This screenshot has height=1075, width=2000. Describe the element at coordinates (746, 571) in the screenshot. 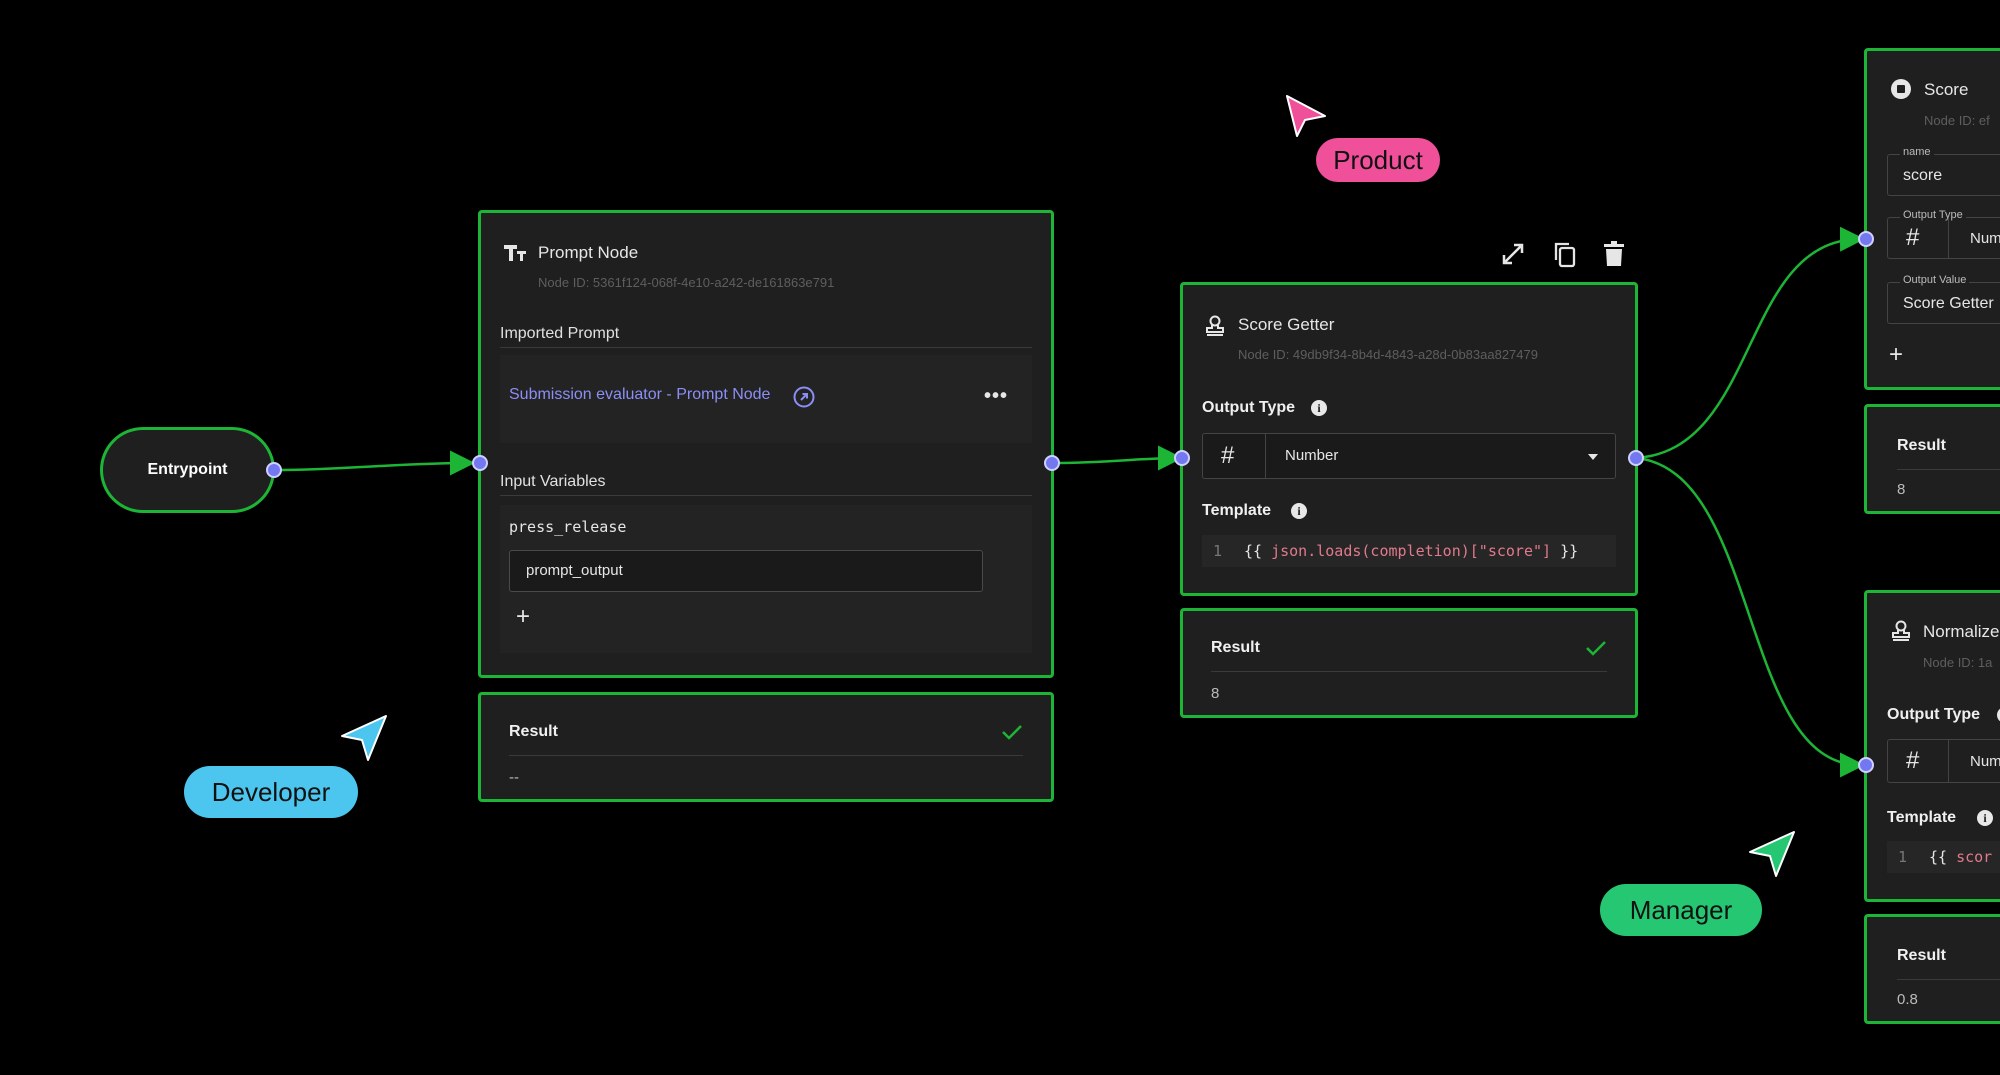

I see `variable-value-input: prompt_output` at that location.